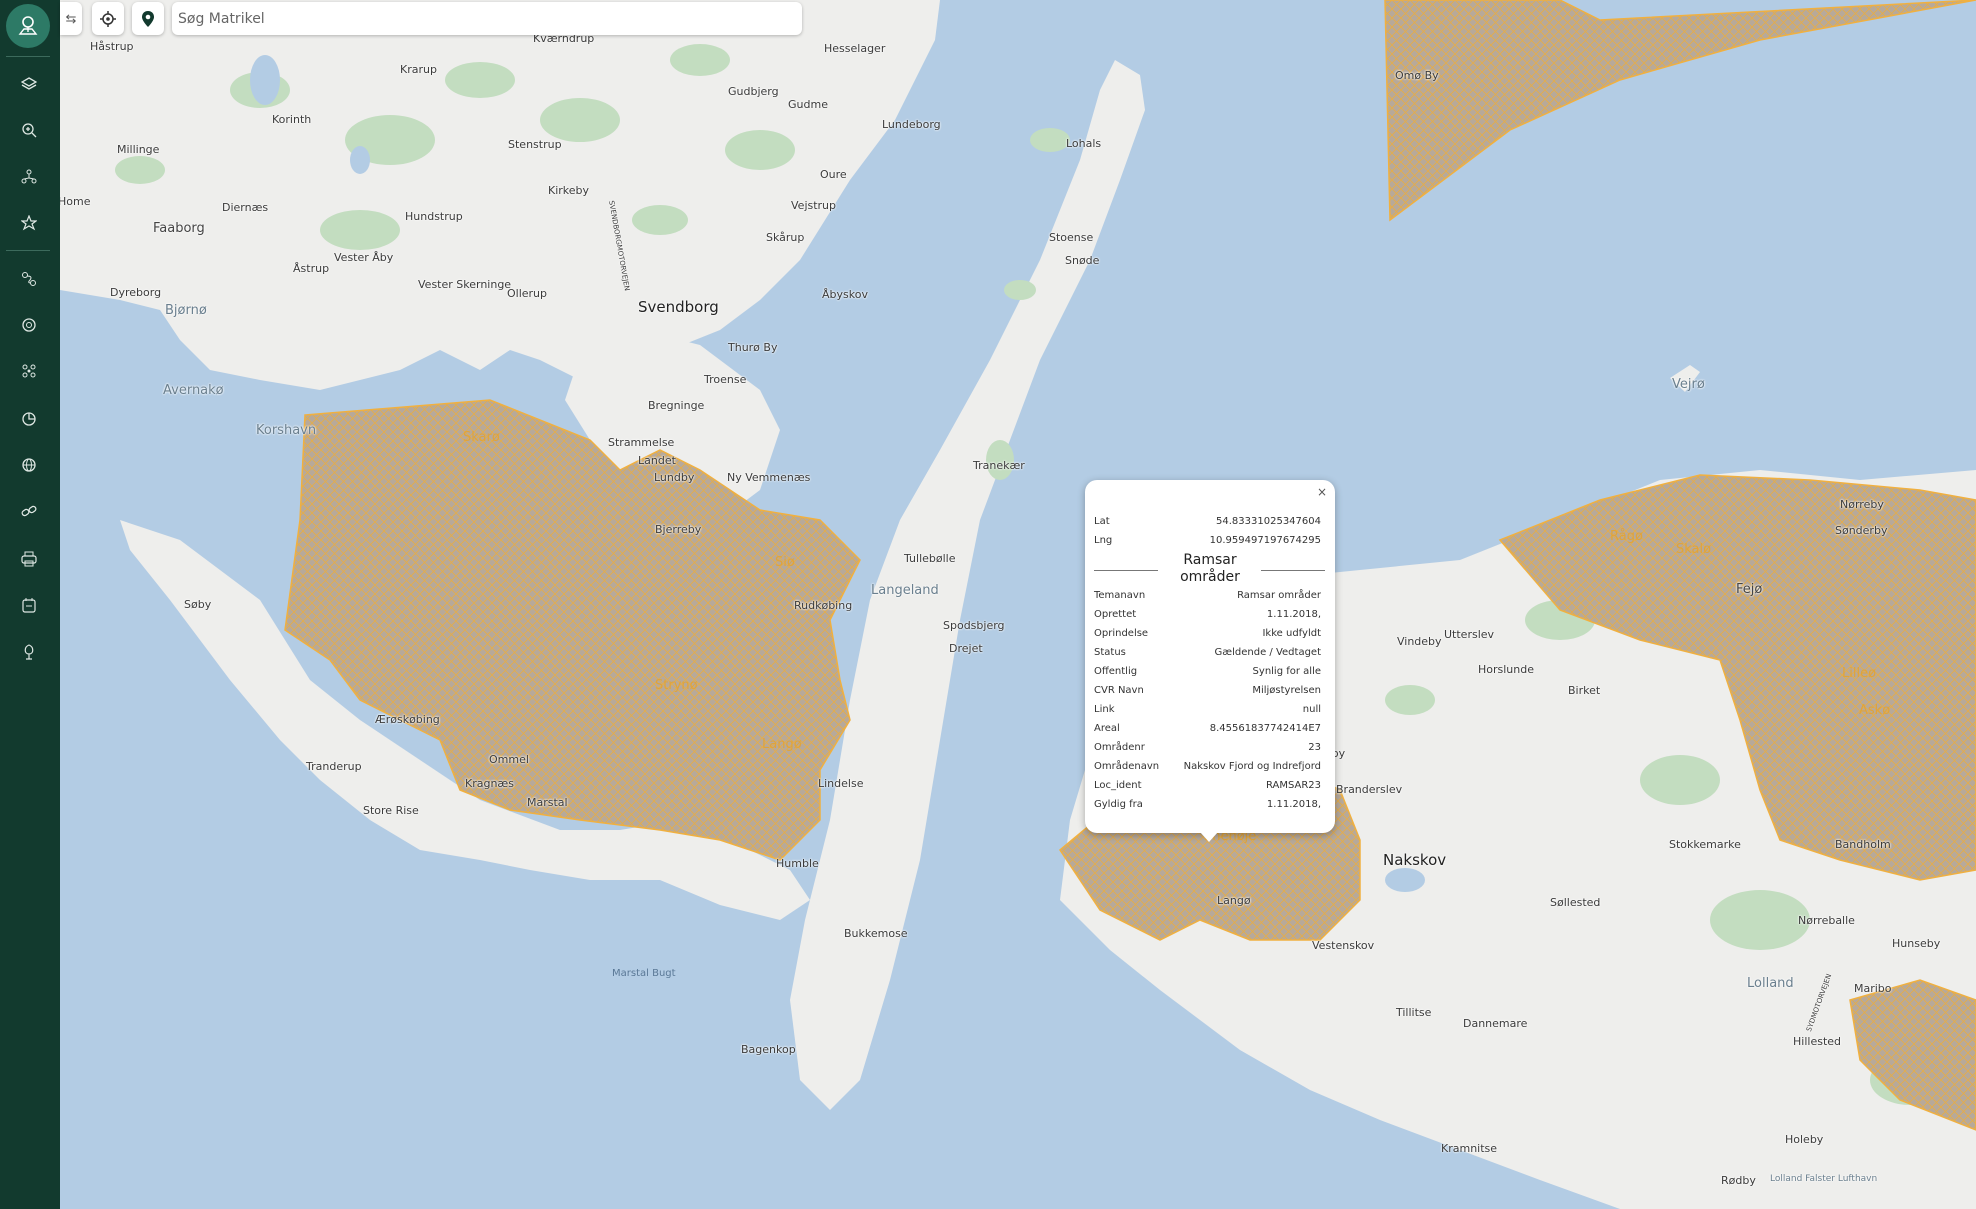 This screenshot has height=1209, width=1976. What do you see at coordinates (855, 48) in the screenshot?
I see `map-label: Hesselager` at bounding box center [855, 48].